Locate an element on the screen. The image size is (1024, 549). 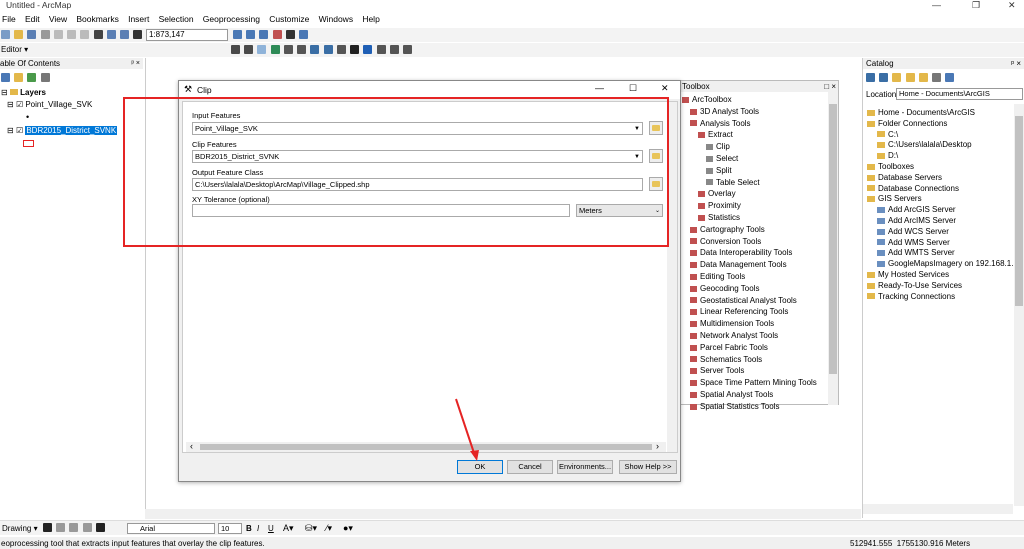
maximize-button: ❐ is located at coordinates (976, 5).